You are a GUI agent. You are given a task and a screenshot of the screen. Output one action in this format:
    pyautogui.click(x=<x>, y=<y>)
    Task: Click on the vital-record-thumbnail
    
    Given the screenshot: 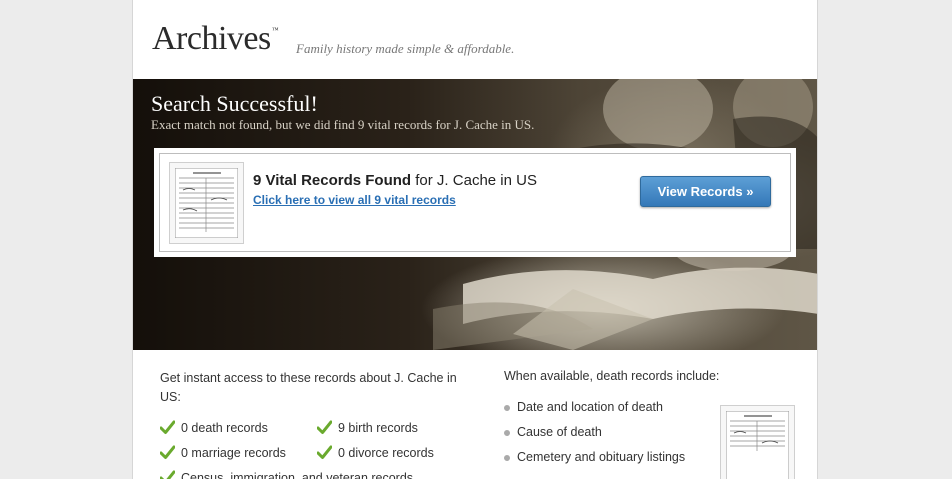 What is the action you would take?
    pyautogui.click(x=206, y=203)
    